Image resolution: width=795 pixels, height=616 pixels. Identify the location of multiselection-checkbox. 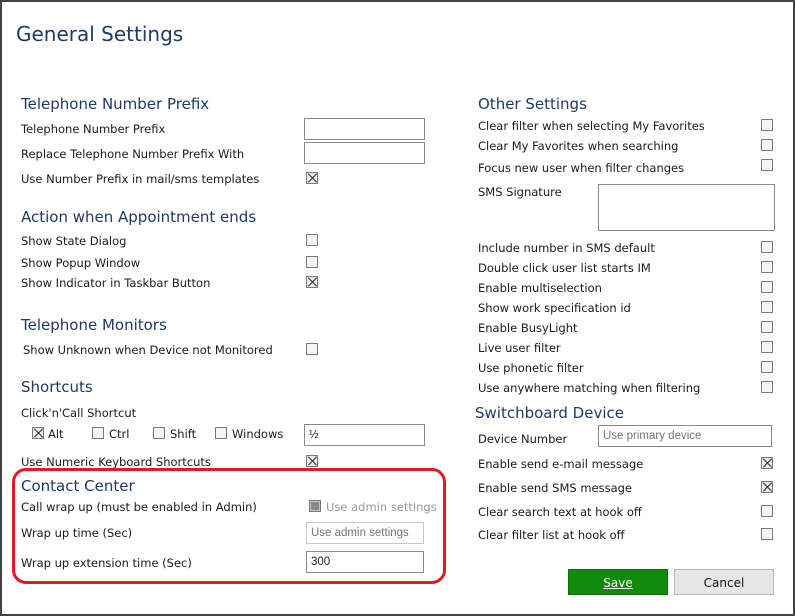
(767, 287).